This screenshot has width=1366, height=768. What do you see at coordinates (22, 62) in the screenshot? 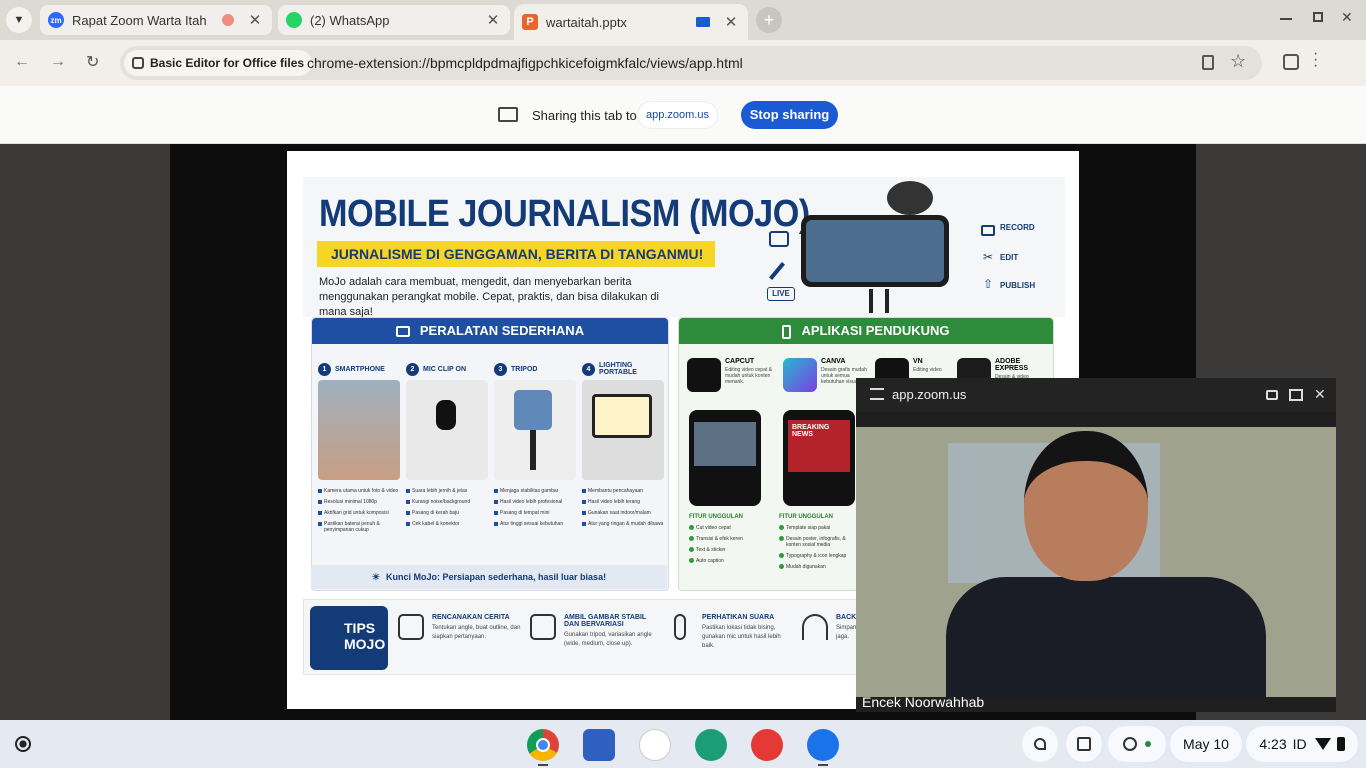
I see `back-arrow-icon: ←` at bounding box center [22, 62].